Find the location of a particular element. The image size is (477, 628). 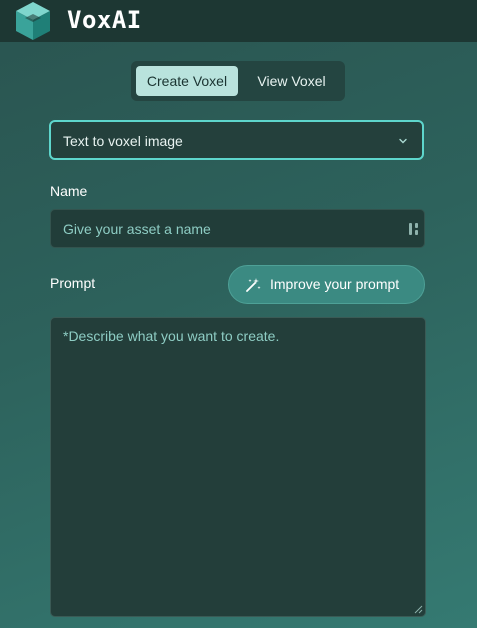

name-label: Name is located at coordinates (69, 191).